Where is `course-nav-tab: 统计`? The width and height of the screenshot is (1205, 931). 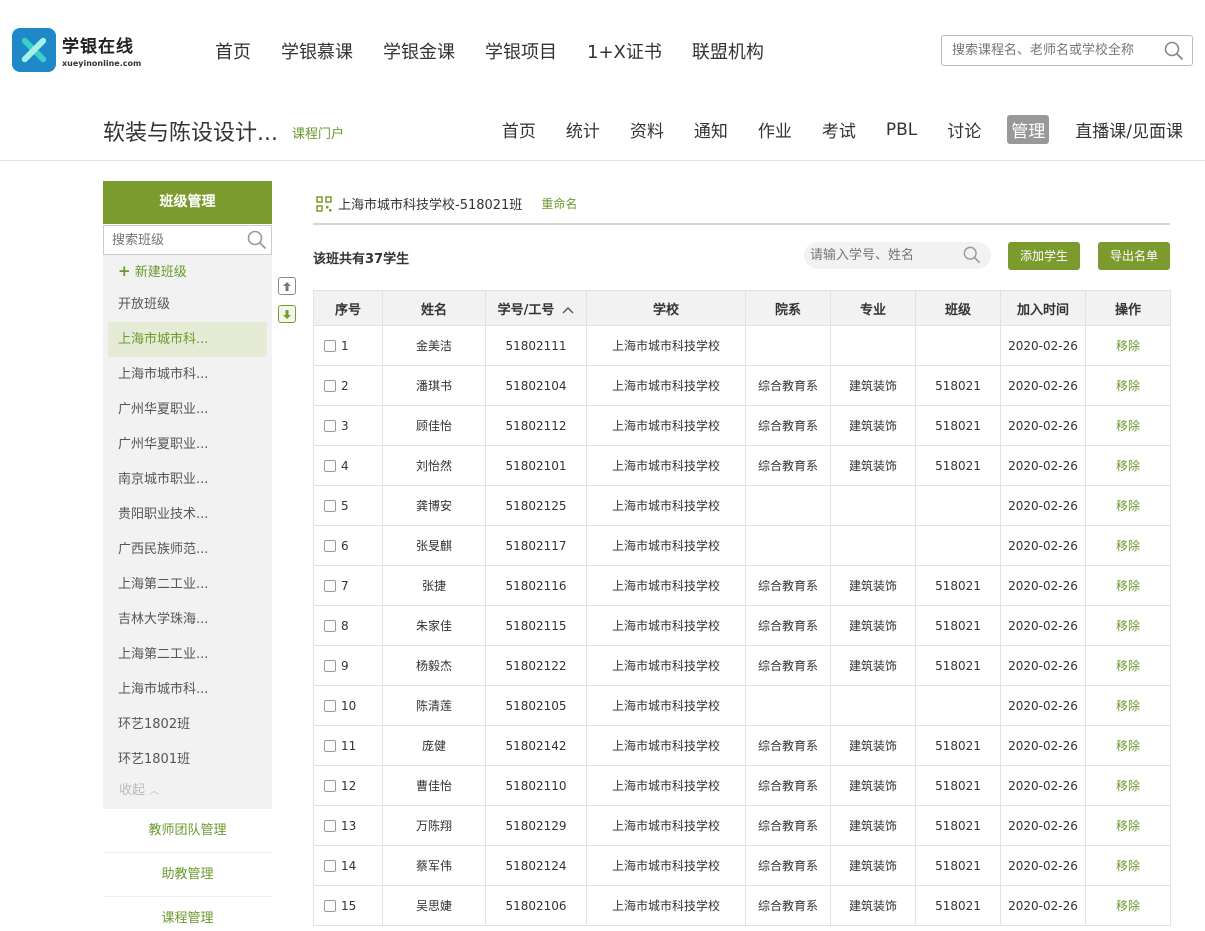 course-nav-tab: 统计 is located at coordinates (583, 129).